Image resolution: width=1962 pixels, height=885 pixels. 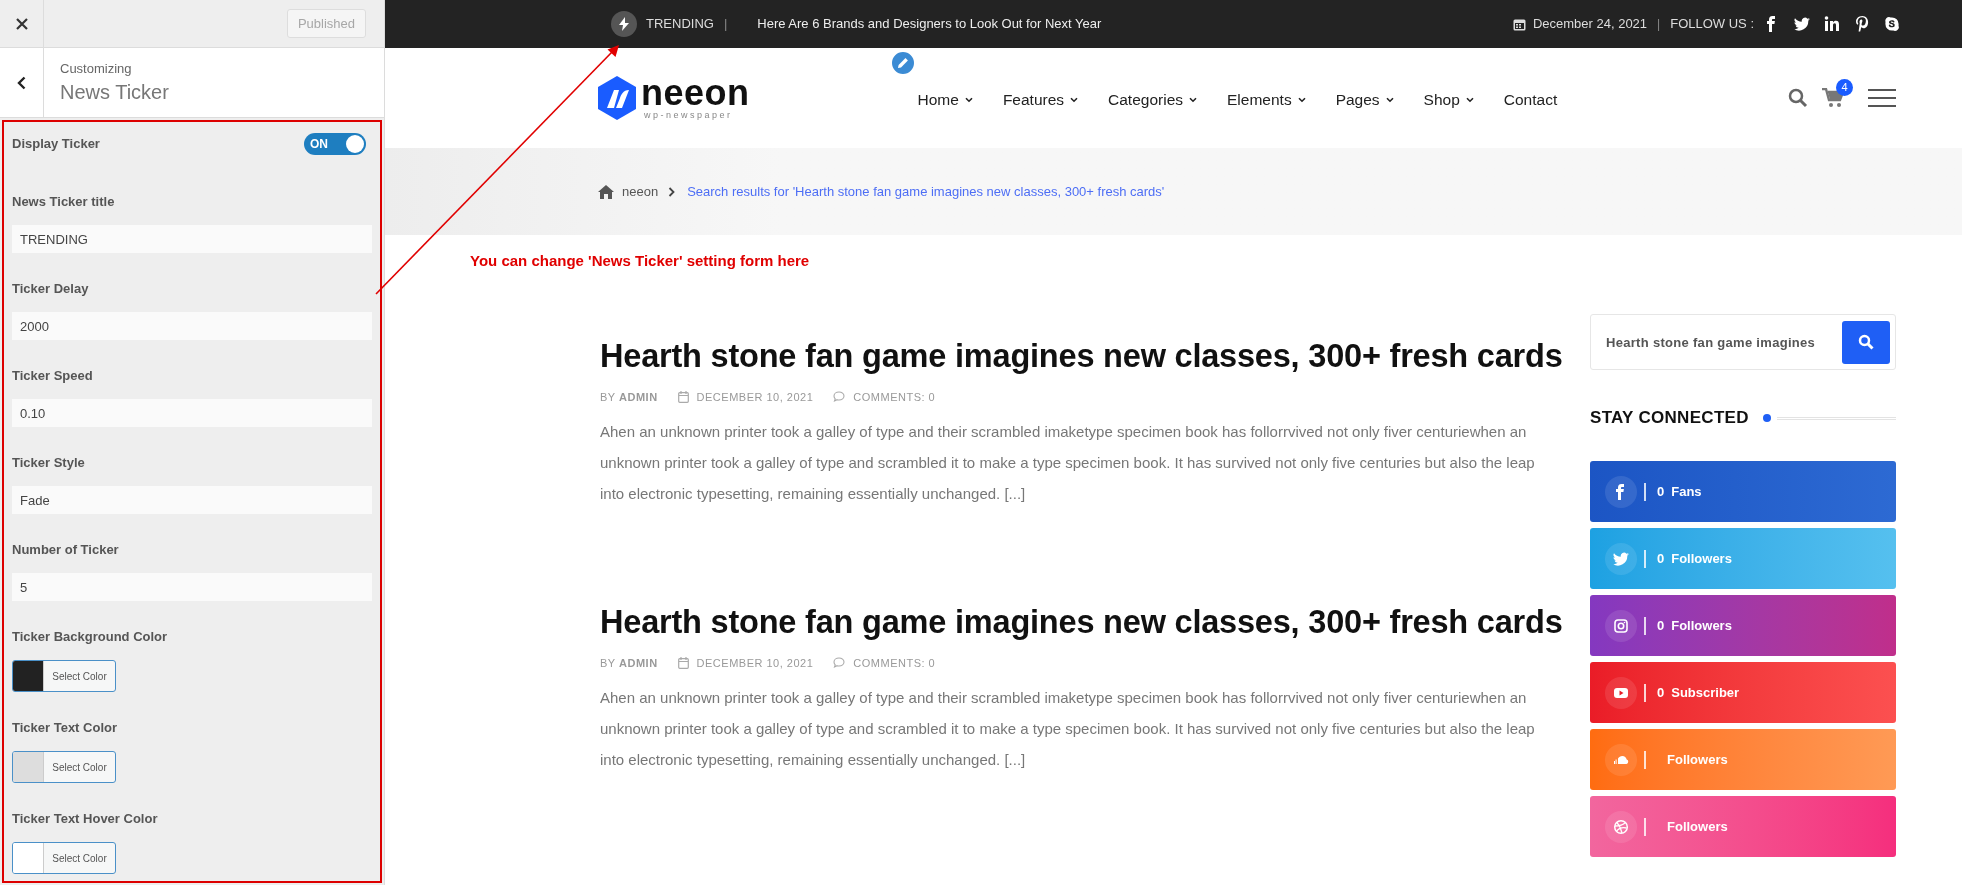 I want to click on pencil-icon, so click(x=903, y=63).